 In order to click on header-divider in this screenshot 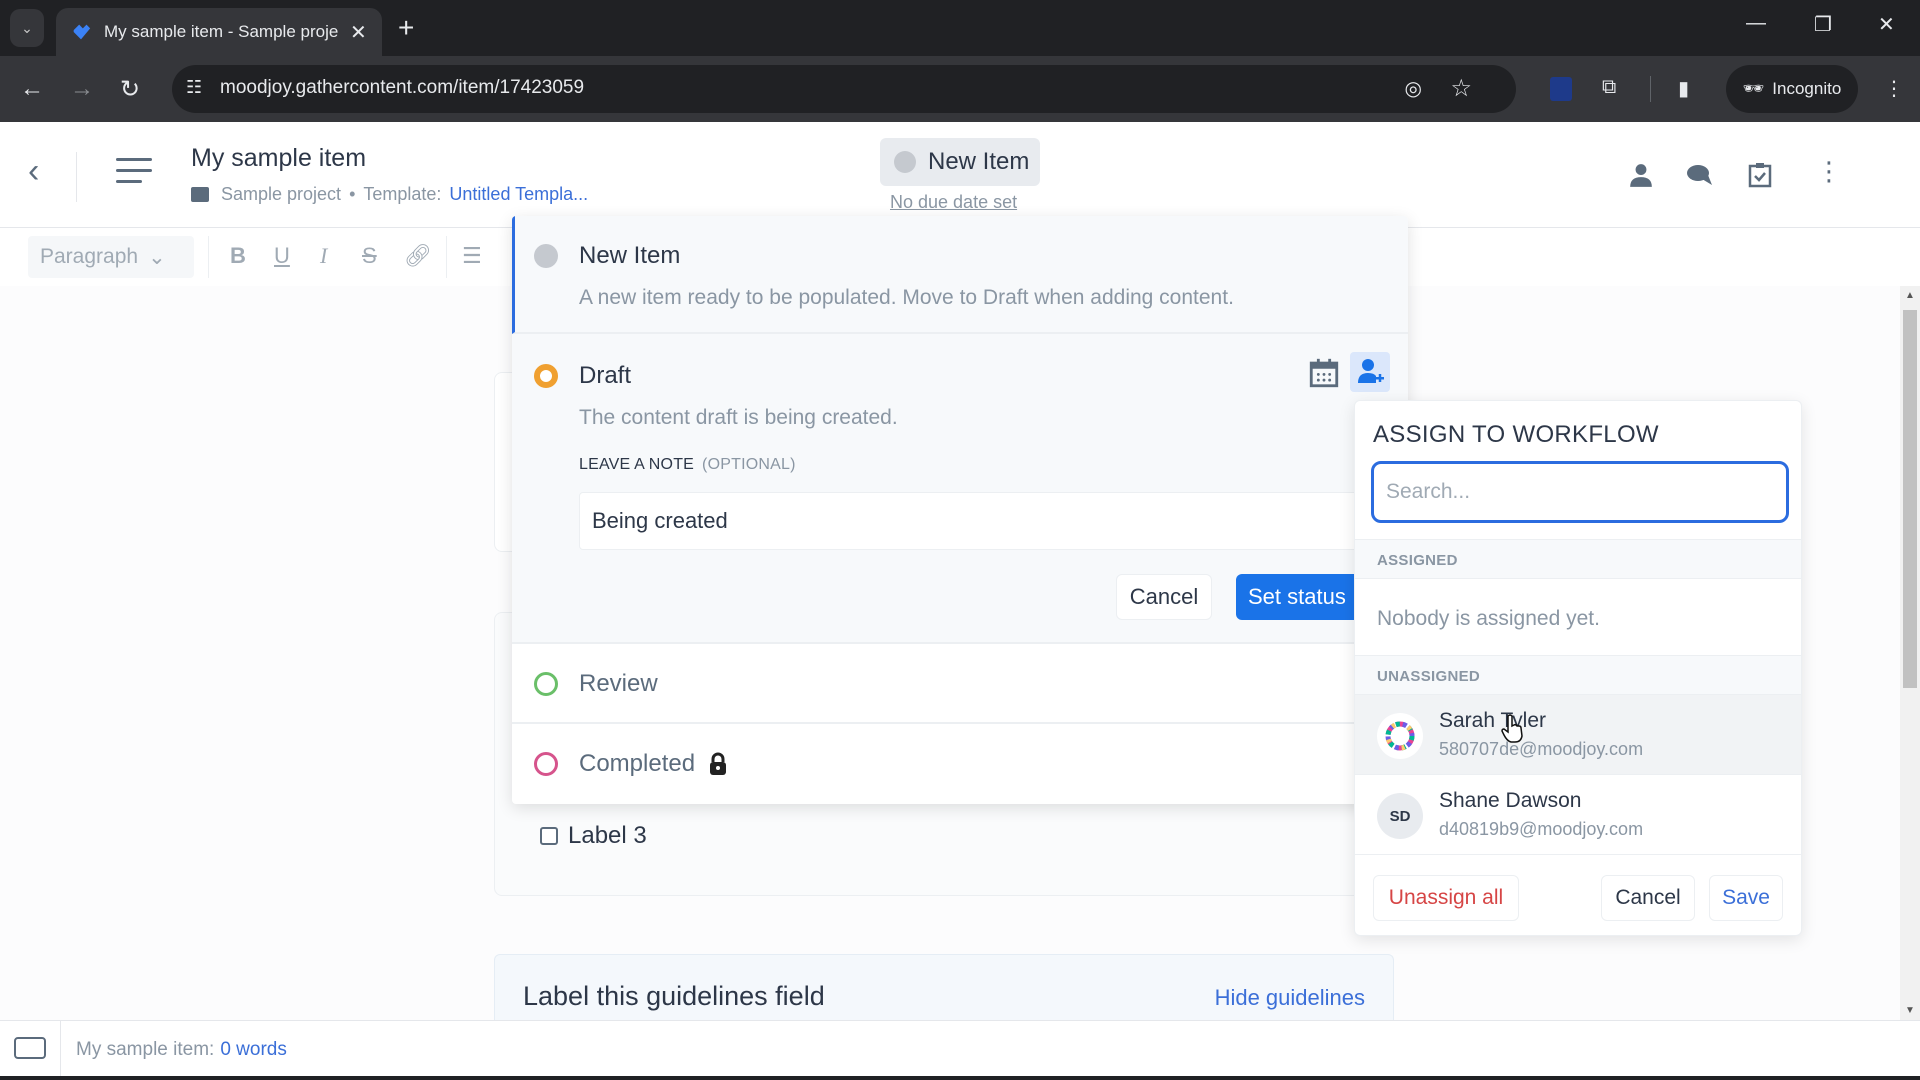, I will do `click(76, 177)`.